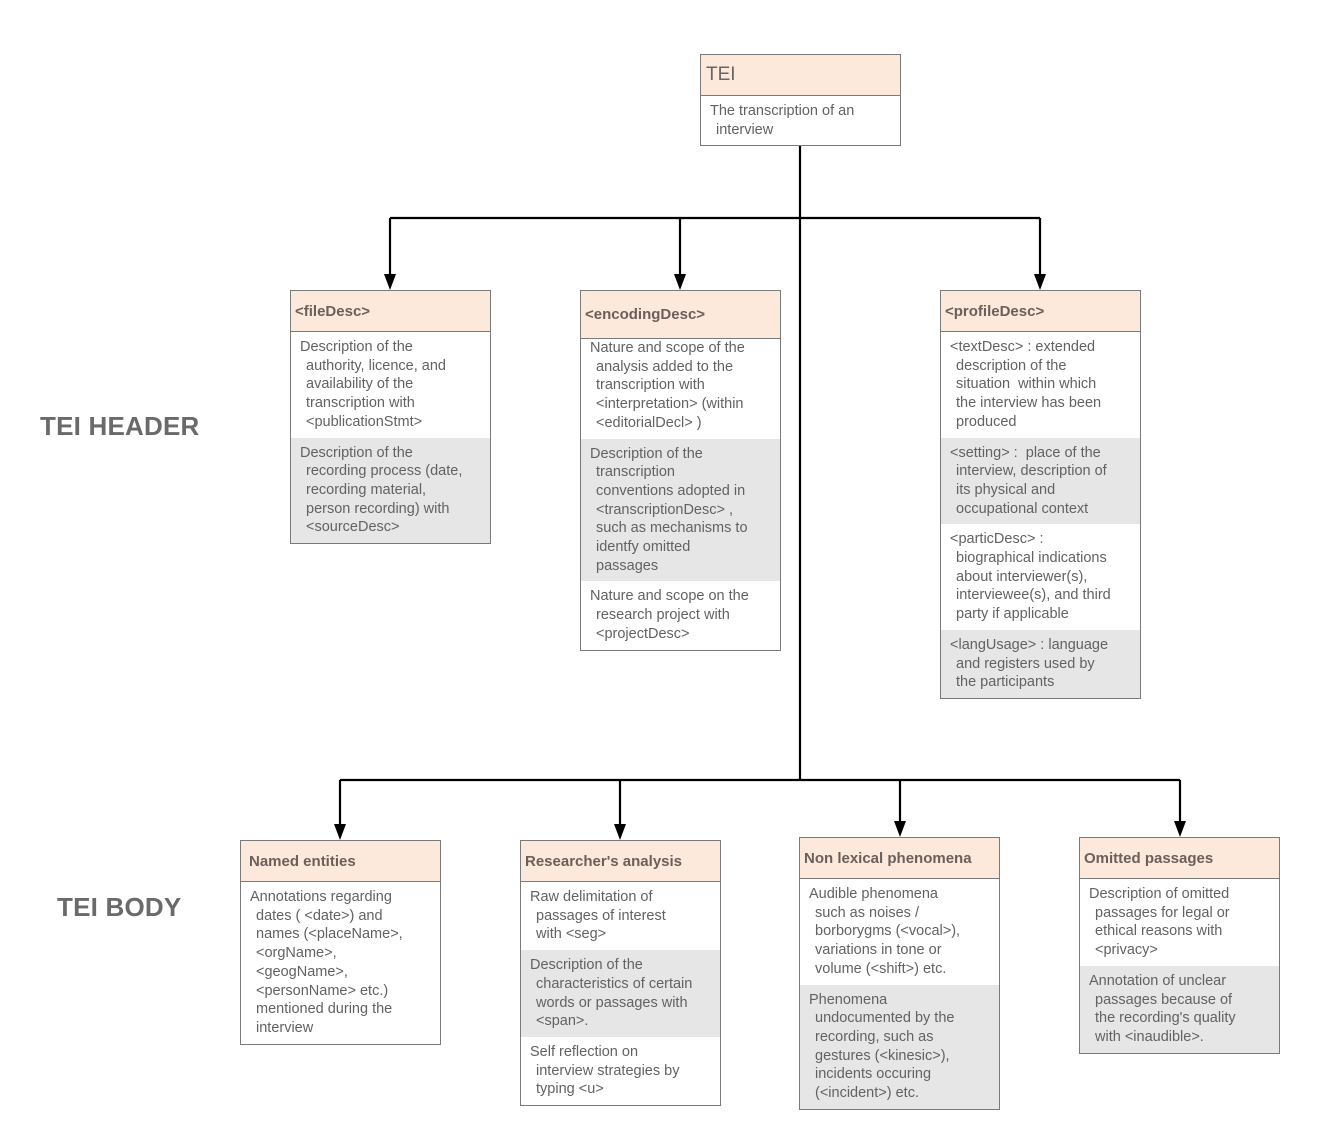  Describe the element at coordinates (986, 421) in the screenshot. I see `section-text-line: produced` at that location.